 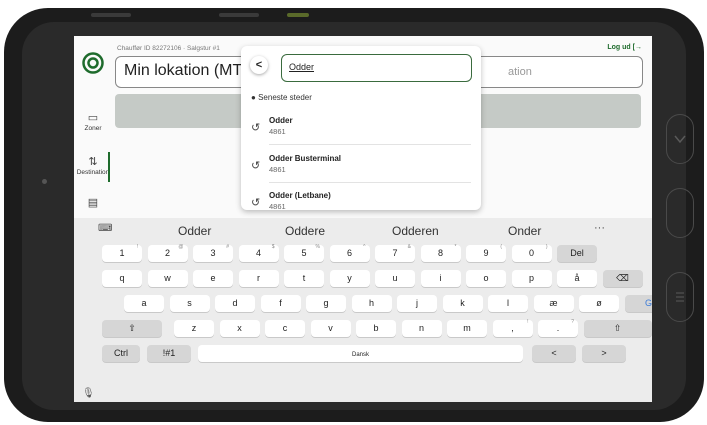 I want to click on list-item: ↺ Odder (Letbane) 4861, so click(x=362, y=197).